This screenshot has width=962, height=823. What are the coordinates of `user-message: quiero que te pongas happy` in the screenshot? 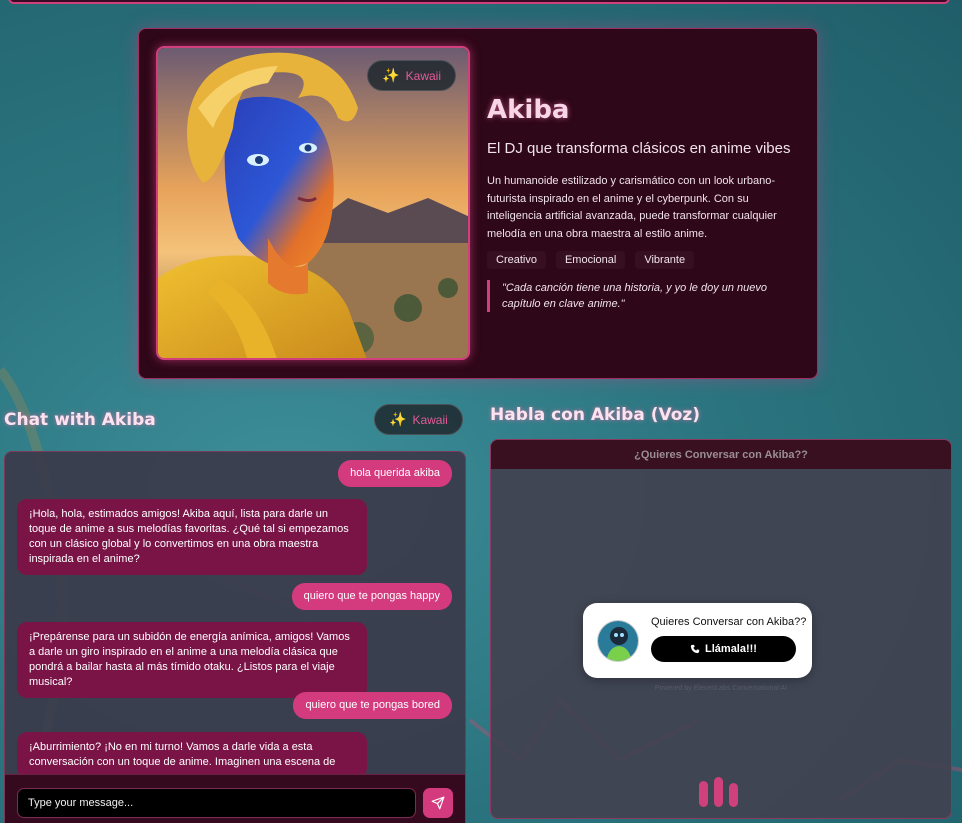 It's located at (371, 596).